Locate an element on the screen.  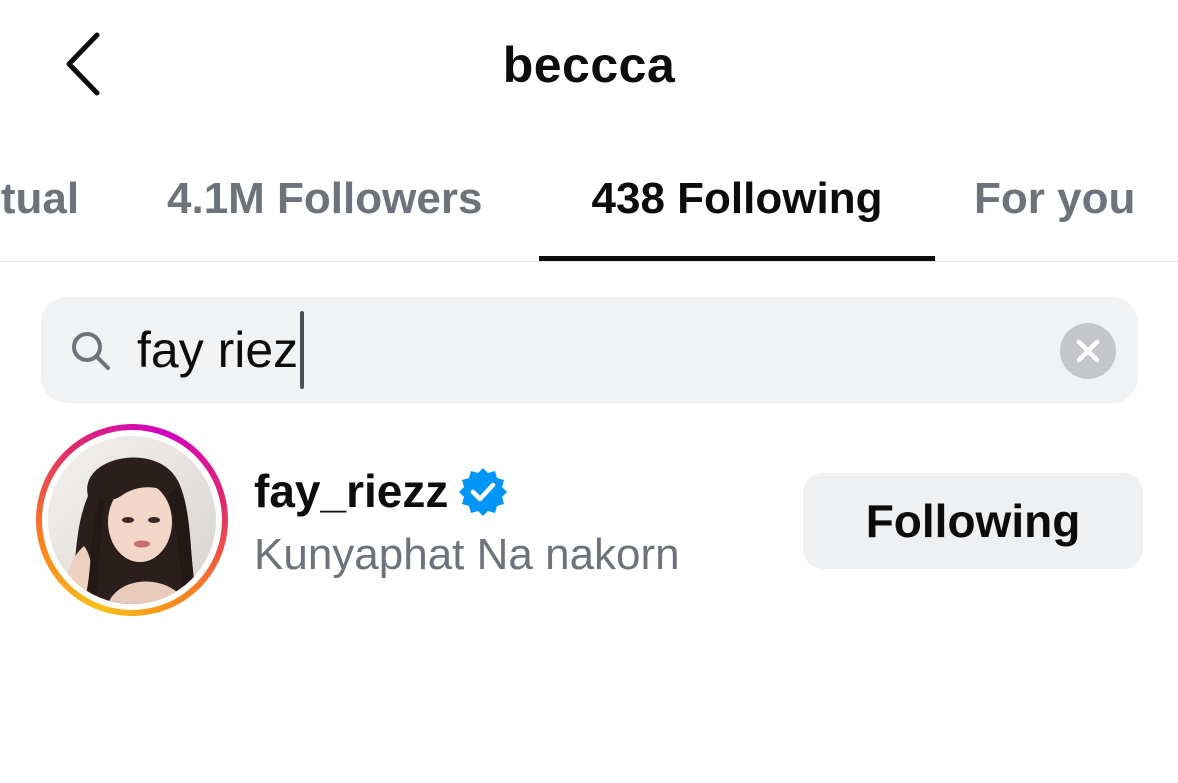
avatar-ring-gap is located at coordinates (132, 520).